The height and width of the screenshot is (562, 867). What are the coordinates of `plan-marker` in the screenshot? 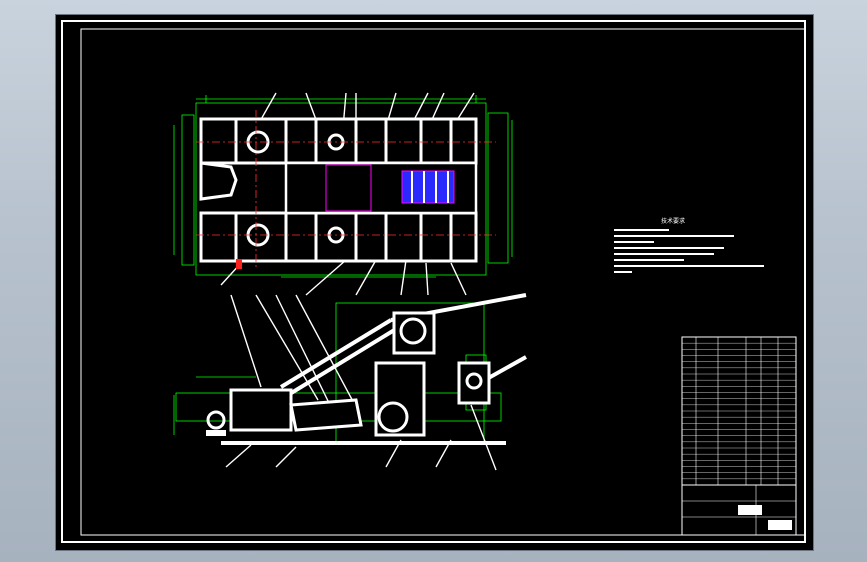 It's located at (239, 264).